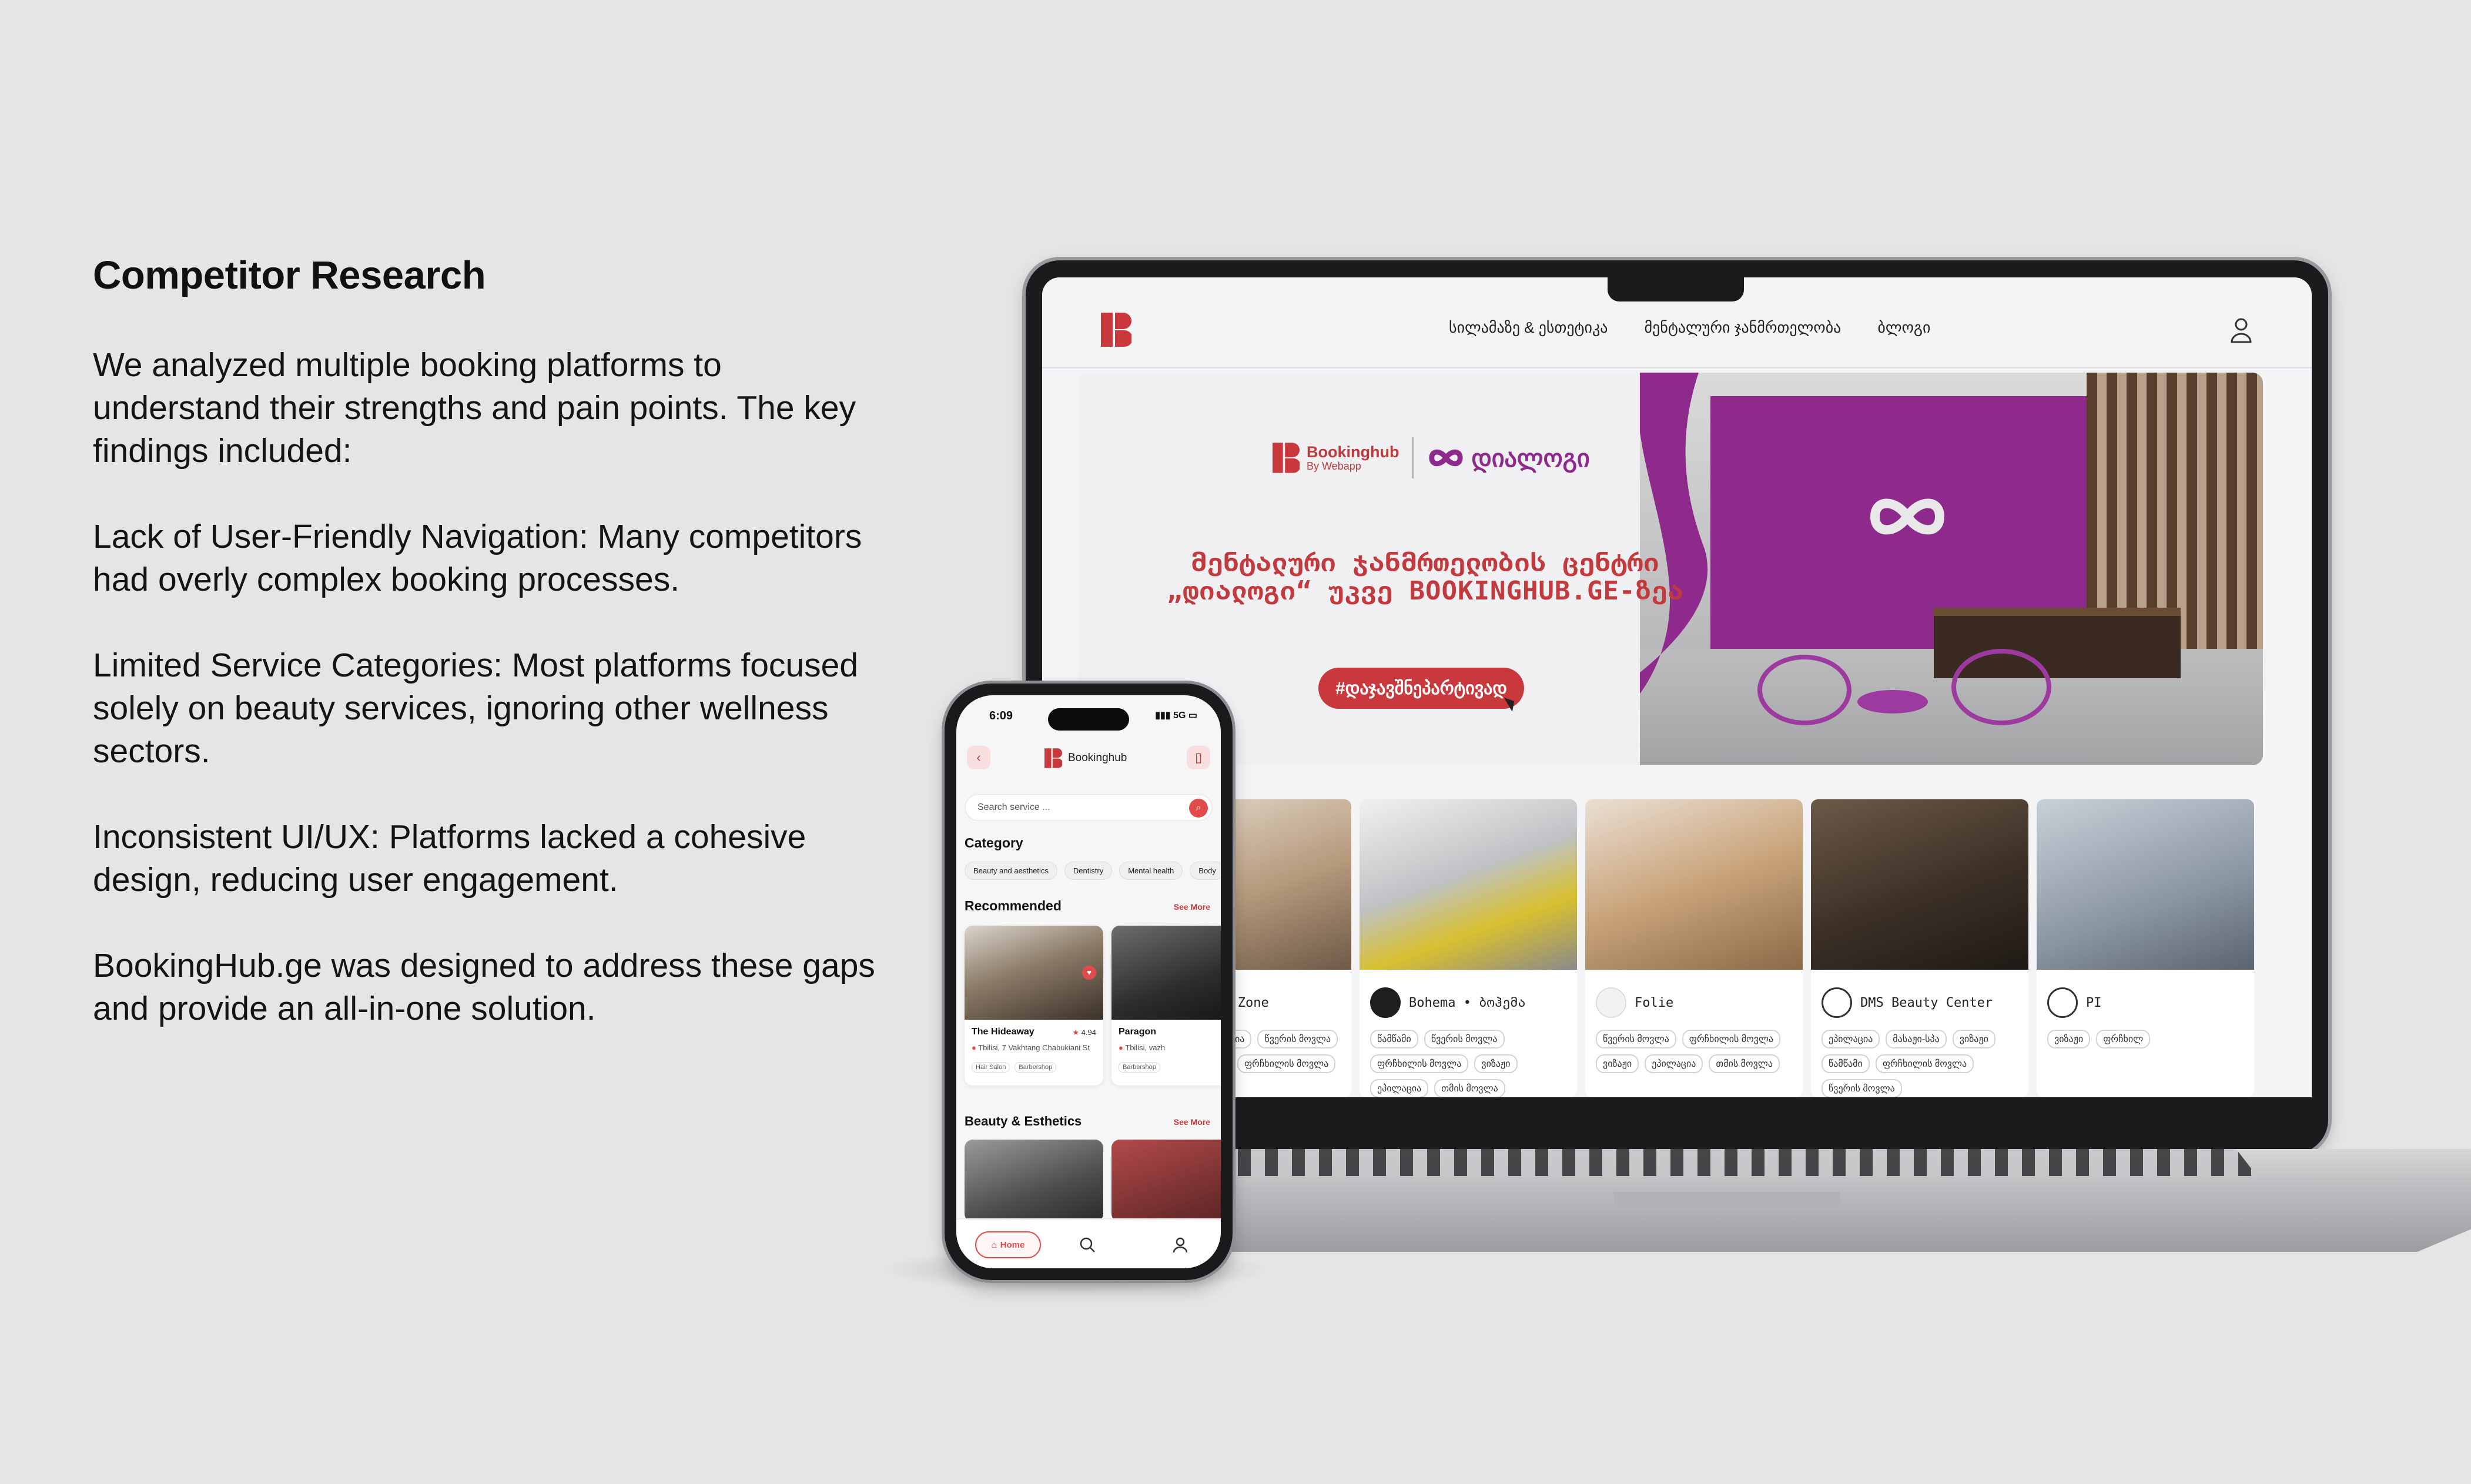 This screenshot has width=2471, height=1484. I want to click on nav-item-blog: ბლოგი, so click(1903, 328).